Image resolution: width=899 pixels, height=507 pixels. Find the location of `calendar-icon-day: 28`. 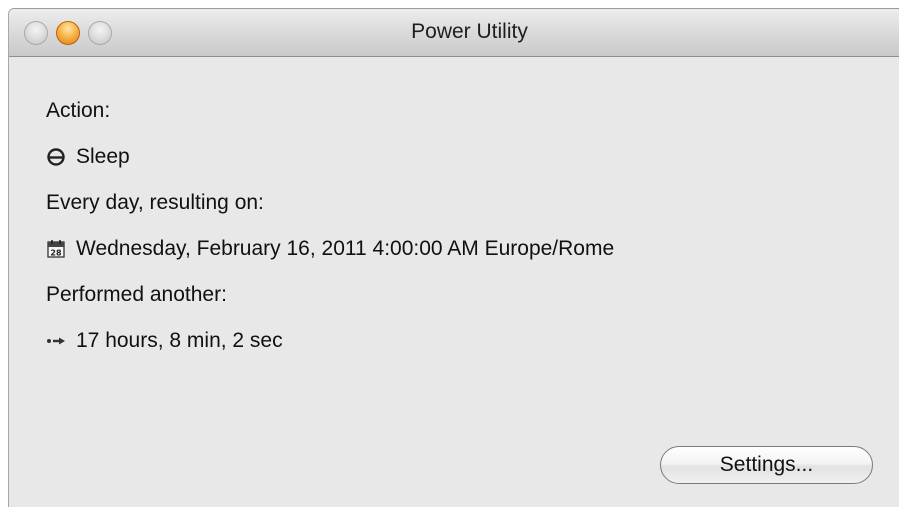

calendar-icon-day: 28 is located at coordinates (56, 253).